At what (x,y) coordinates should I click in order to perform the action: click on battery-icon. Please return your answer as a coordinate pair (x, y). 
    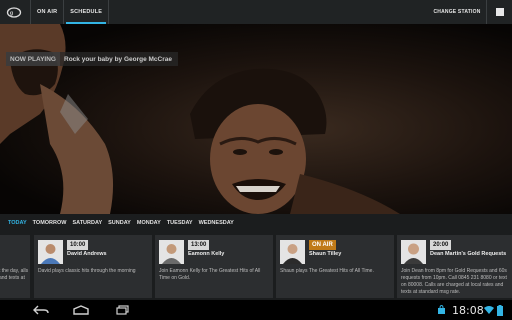
    Looking at the image, I should click on (500, 310).